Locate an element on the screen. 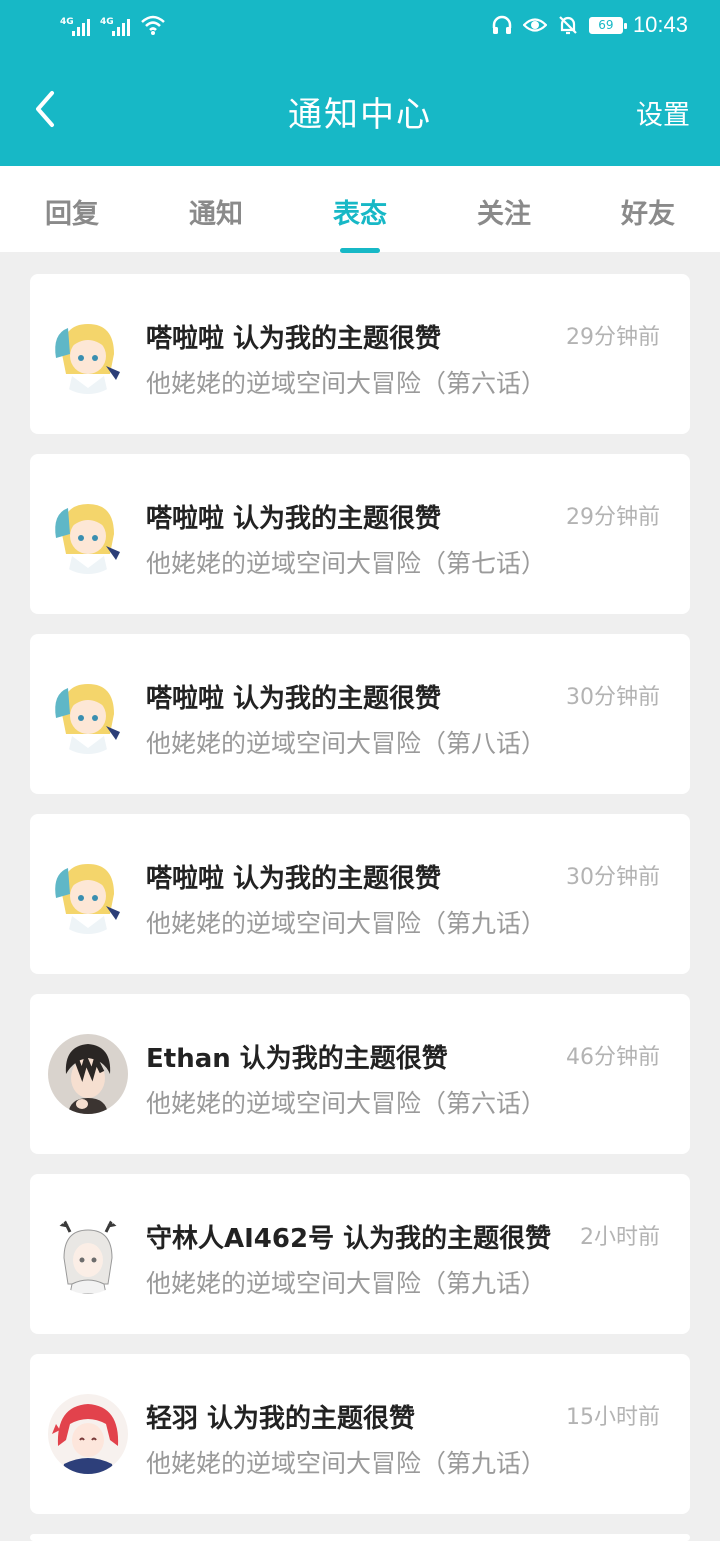  battery-icon: 69 is located at coordinates (607, 25).